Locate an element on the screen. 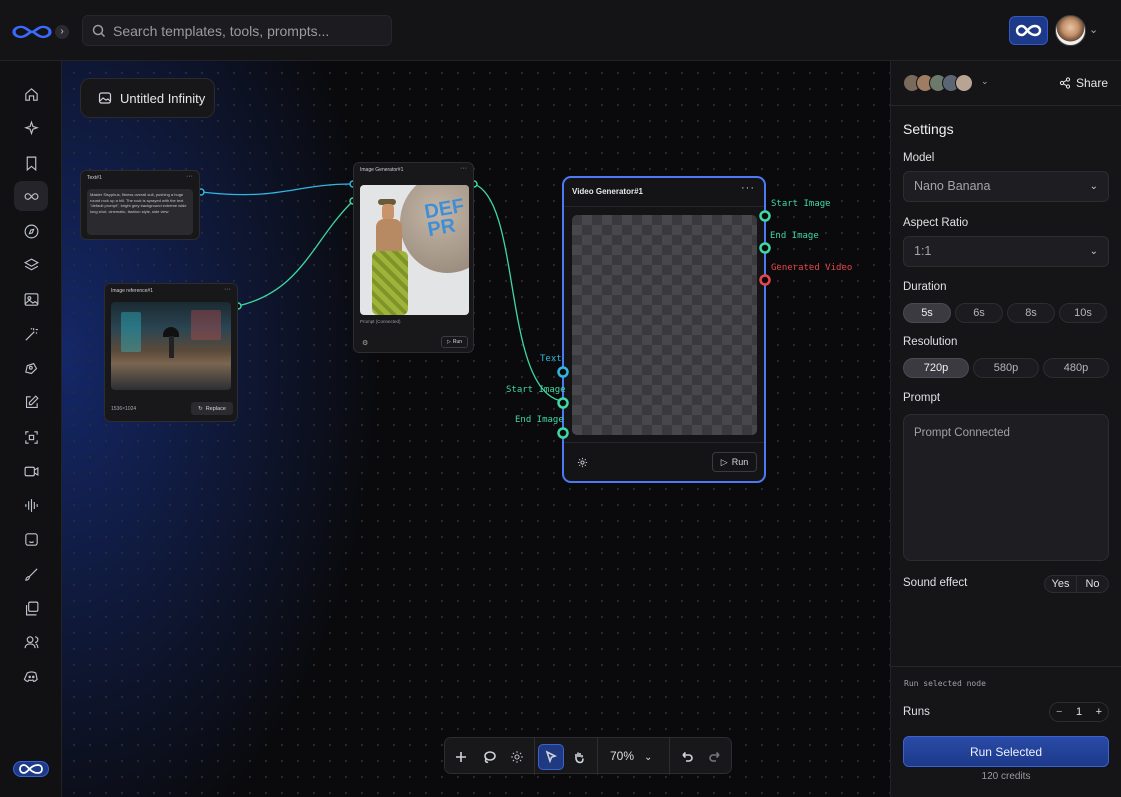 The height and width of the screenshot is (797, 1121). sound-effect-toggle: Yes No is located at coordinates (1076, 584).